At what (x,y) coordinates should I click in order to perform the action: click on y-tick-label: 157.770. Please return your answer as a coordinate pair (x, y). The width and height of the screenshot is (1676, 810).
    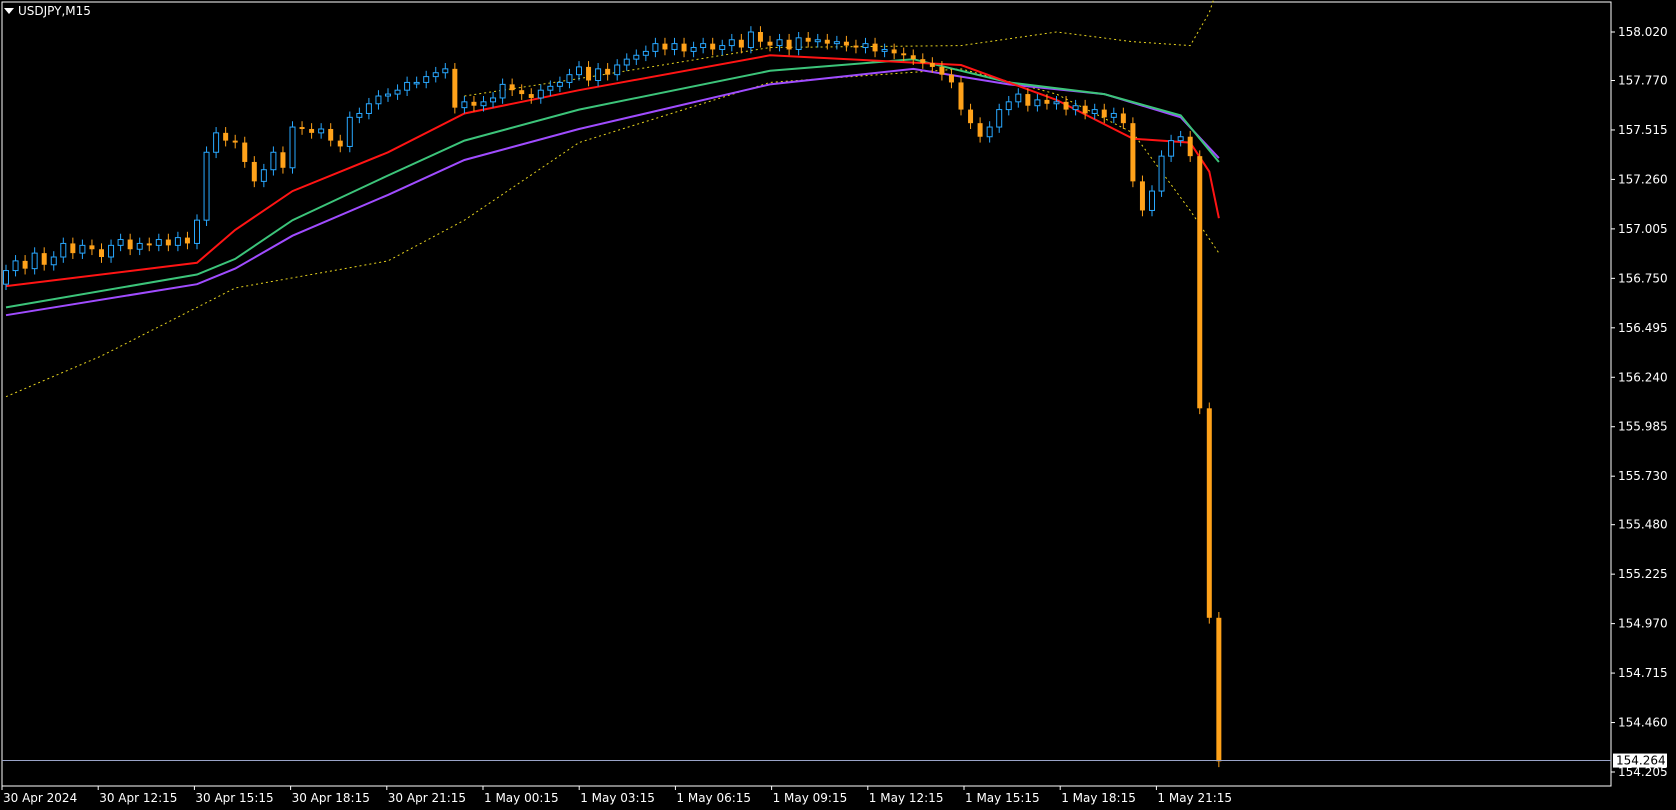
    Looking at the image, I should click on (1643, 80).